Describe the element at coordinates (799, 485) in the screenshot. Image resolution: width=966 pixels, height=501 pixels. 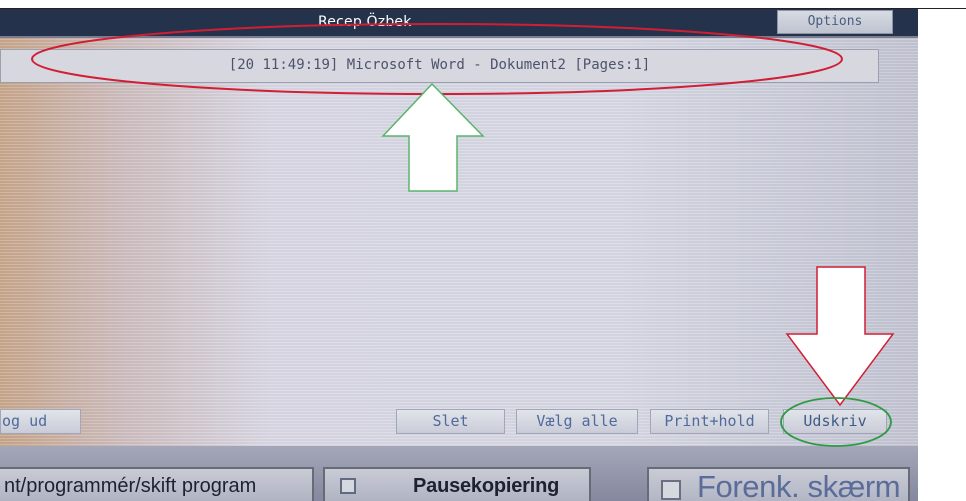
I see `simplified-screen-label: Forenk. skærm` at that location.